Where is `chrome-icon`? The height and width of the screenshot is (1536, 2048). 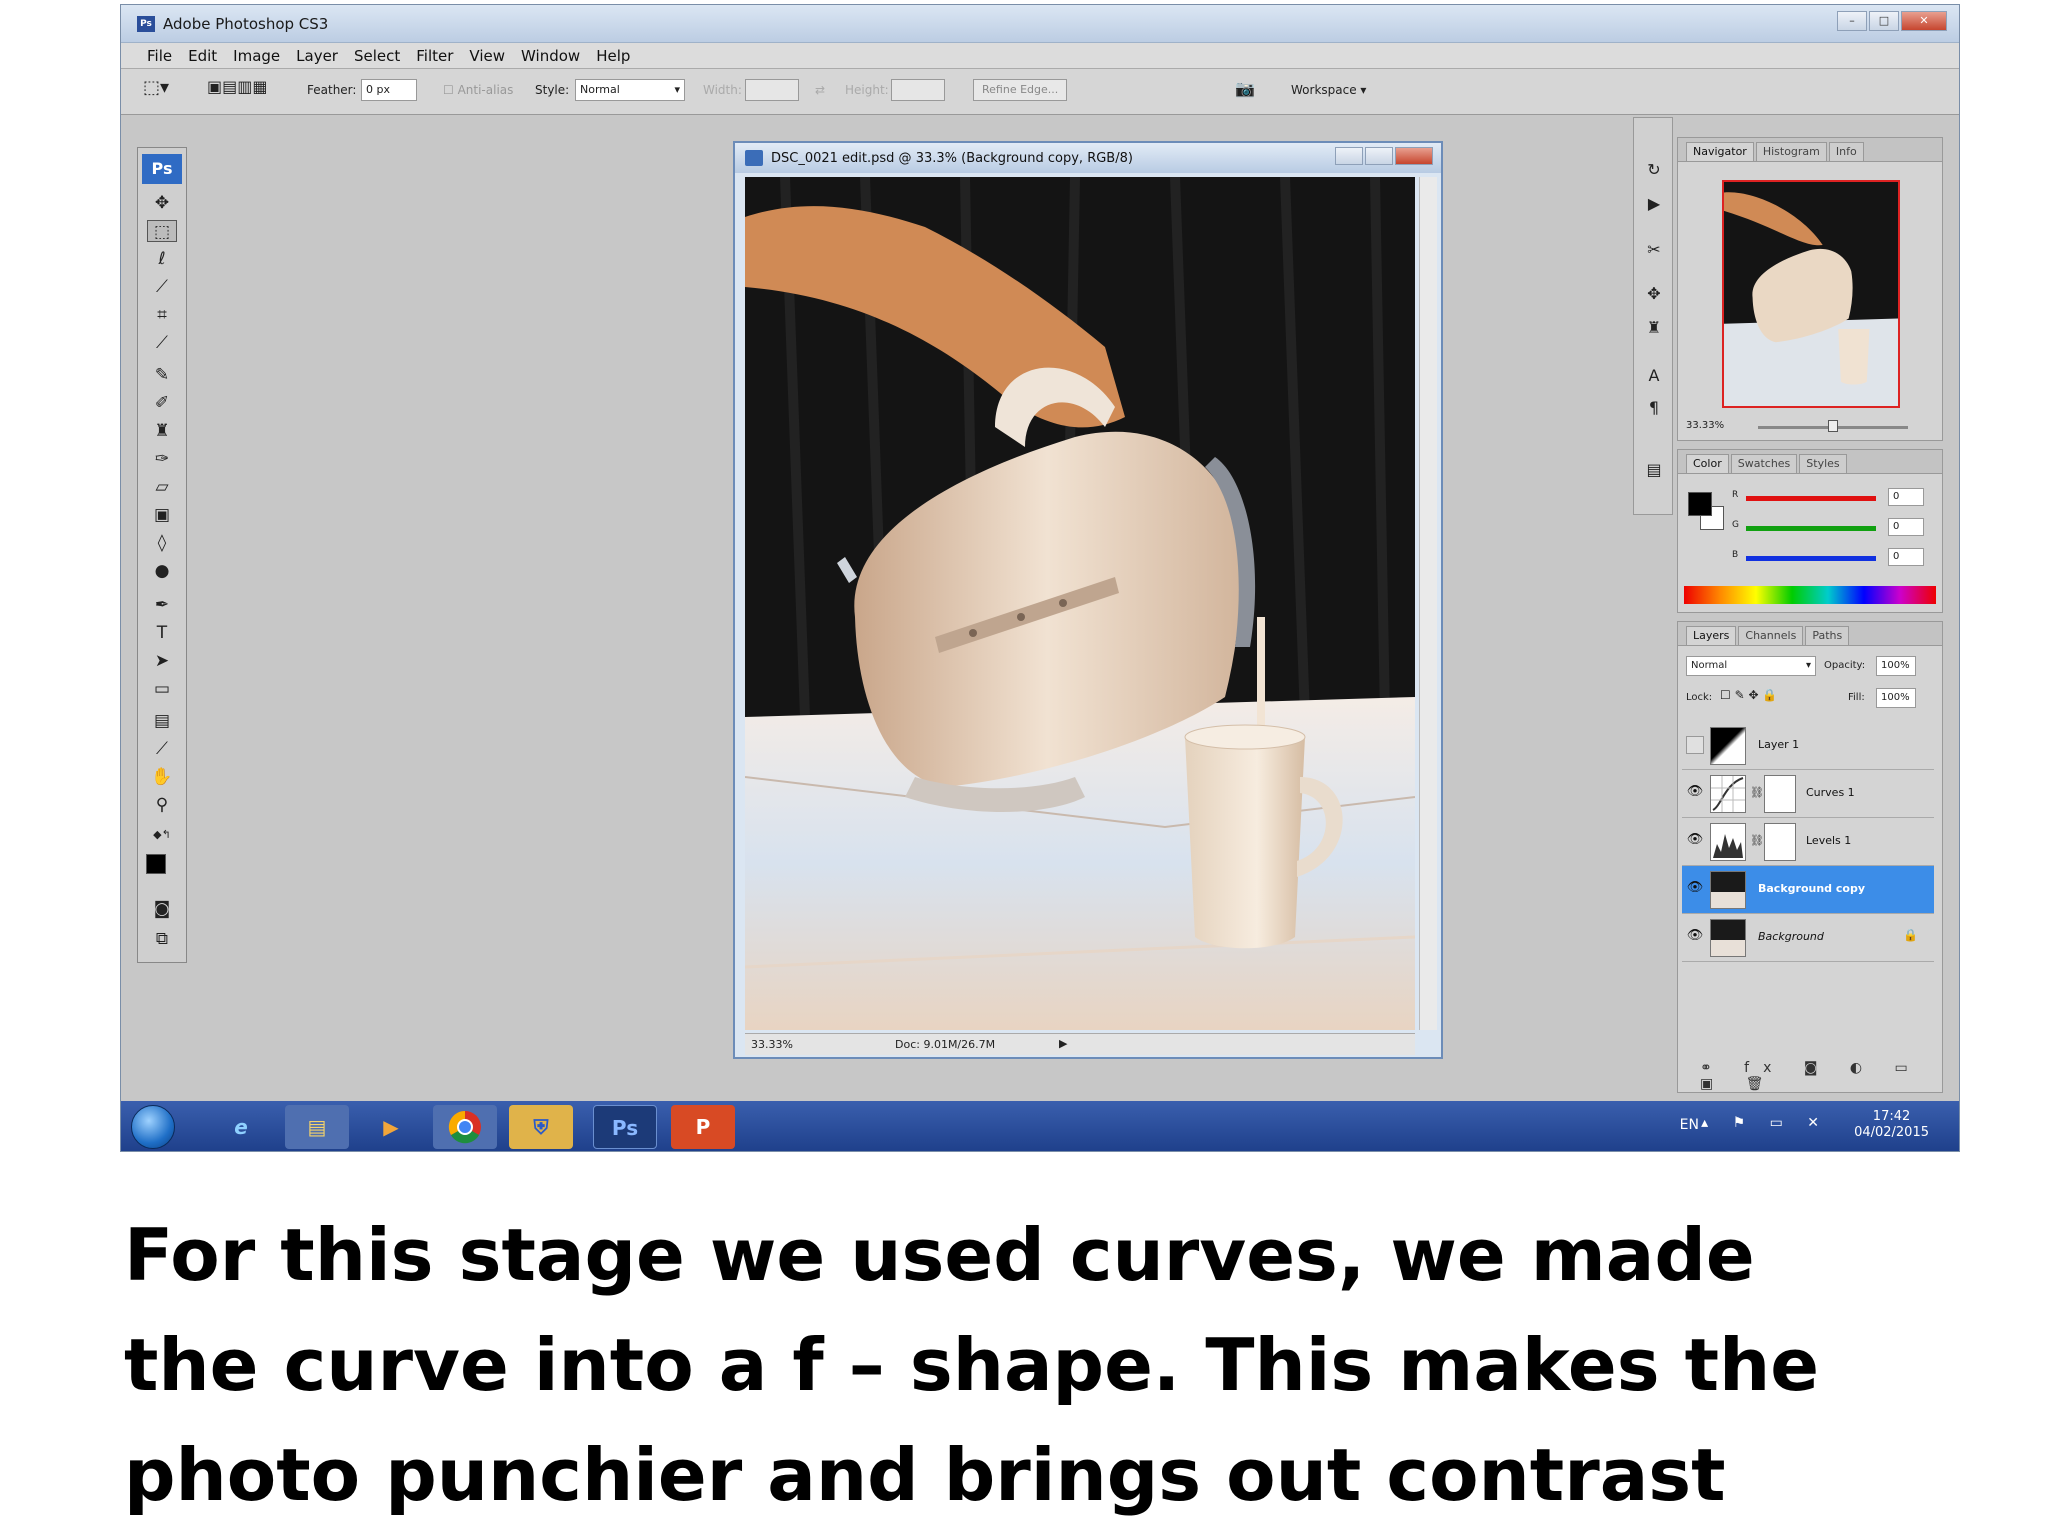
chrome-icon is located at coordinates (465, 1127).